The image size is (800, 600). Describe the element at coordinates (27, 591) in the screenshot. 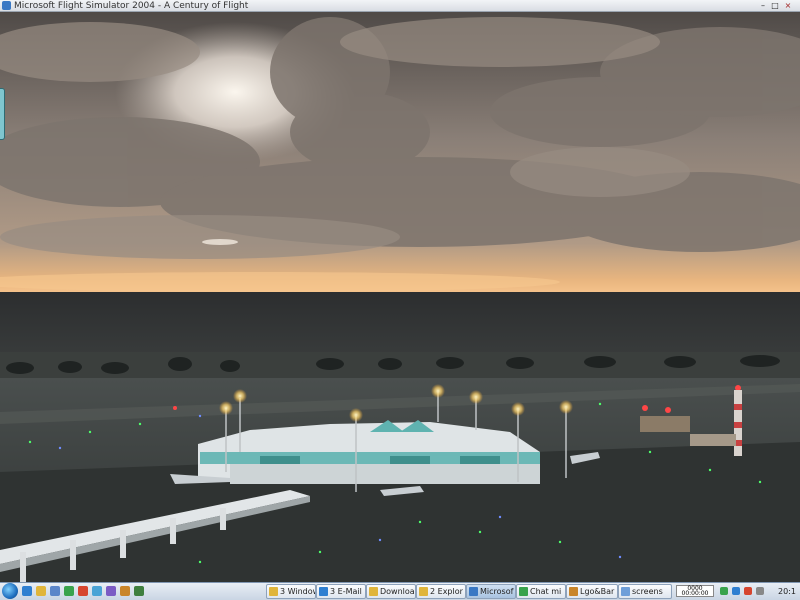

I see `ie-icon` at that location.